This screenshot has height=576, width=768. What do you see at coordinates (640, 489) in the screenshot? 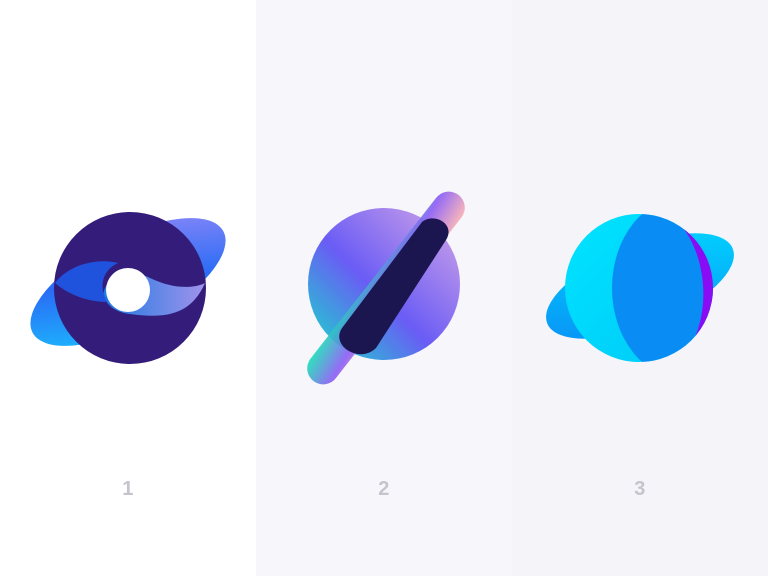
I see `option-number-3: 3` at bounding box center [640, 489].